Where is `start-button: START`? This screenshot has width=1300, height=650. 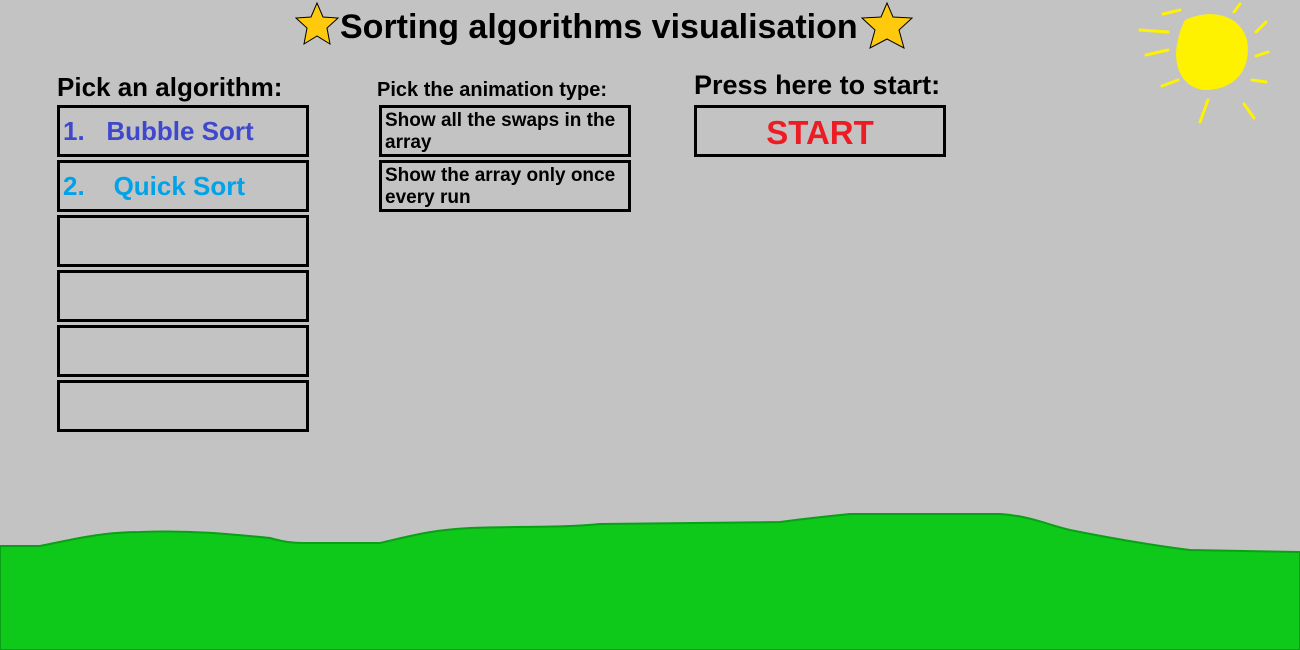 start-button: START is located at coordinates (820, 131).